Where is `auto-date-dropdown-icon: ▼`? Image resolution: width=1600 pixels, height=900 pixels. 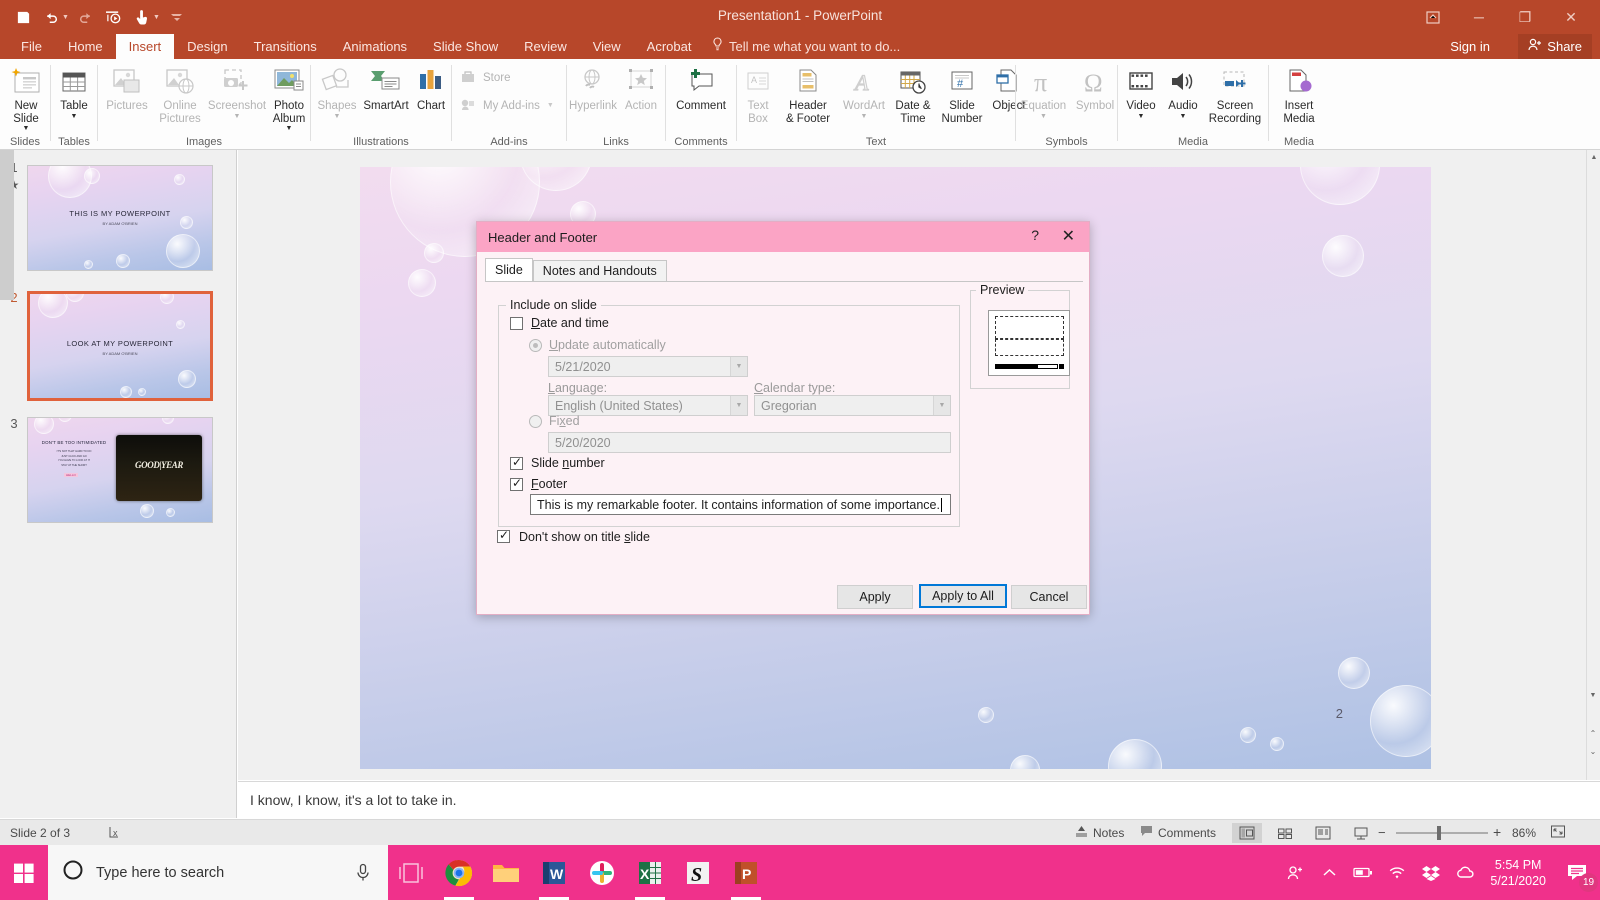
auto-date-dropdown-icon: ▼ is located at coordinates (738, 366).